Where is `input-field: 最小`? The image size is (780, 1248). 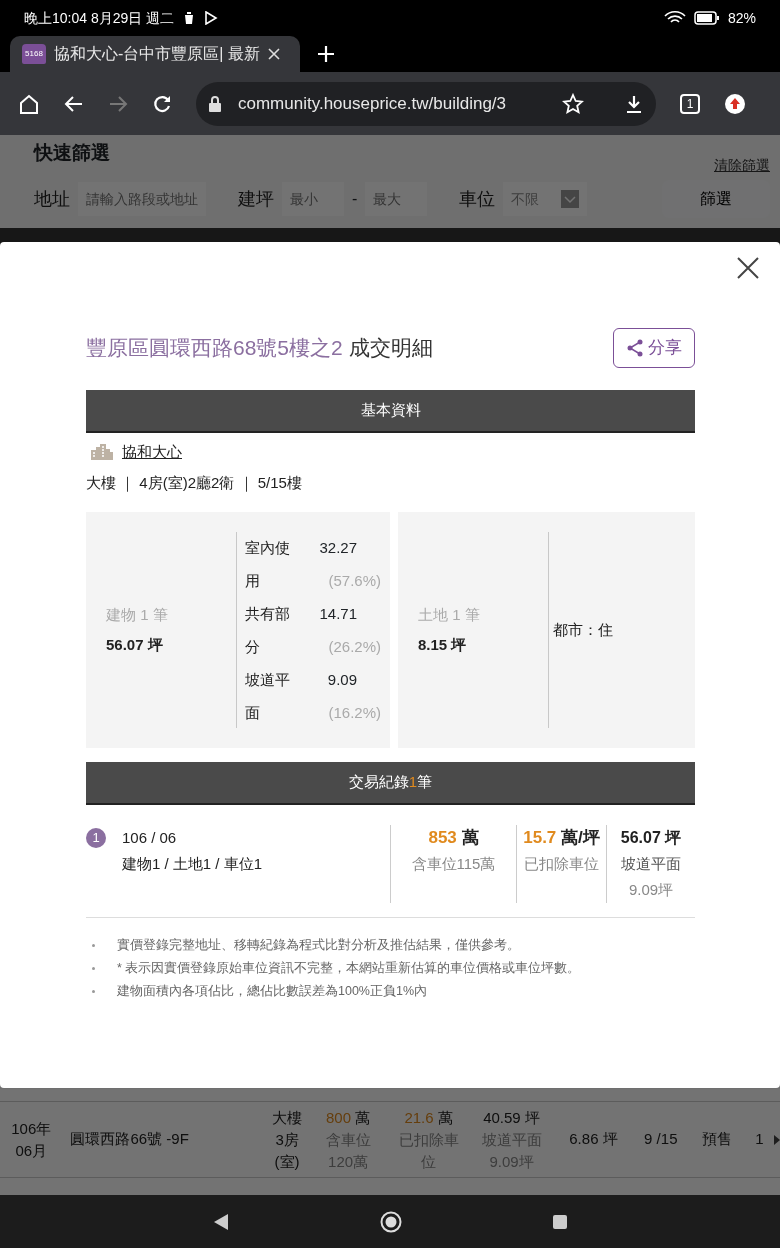
input-field: 最小 is located at coordinates (313, 199).